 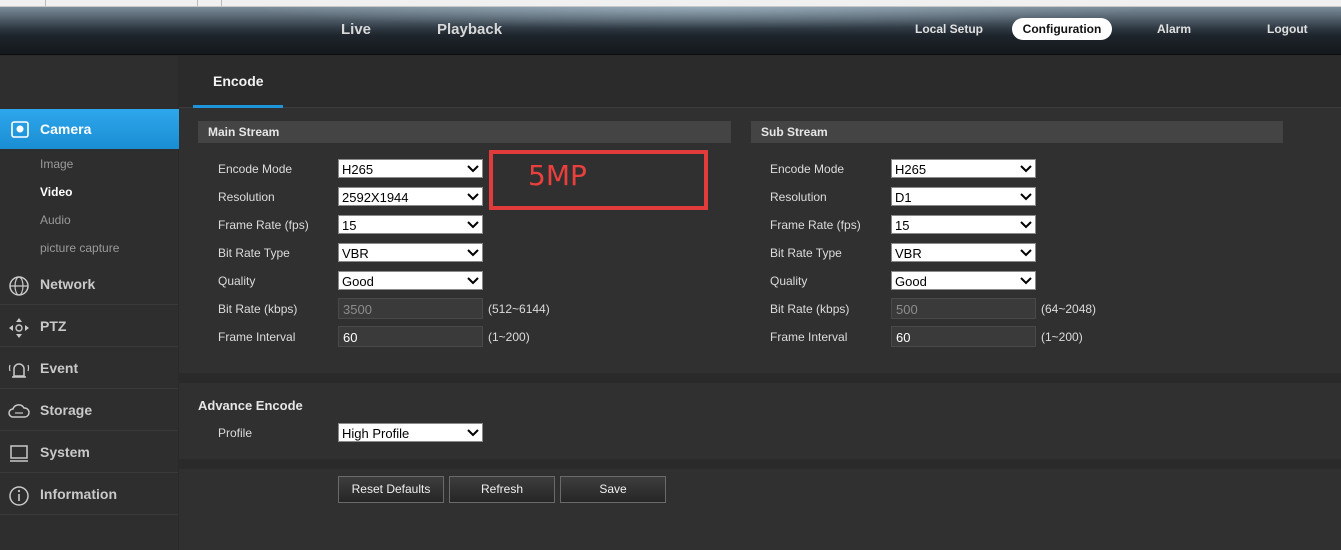 What do you see at coordinates (1017, 132) in the screenshot?
I see `sub-stream-header: Sub Stream` at bounding box center [1017, 132].